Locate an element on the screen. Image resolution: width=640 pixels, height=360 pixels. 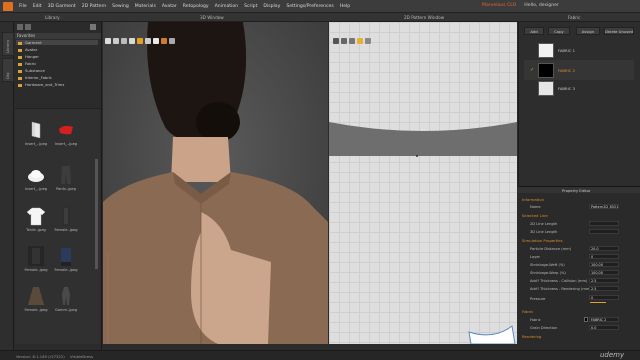
tab-object-label: Obj is located at coordinates (7, 75).